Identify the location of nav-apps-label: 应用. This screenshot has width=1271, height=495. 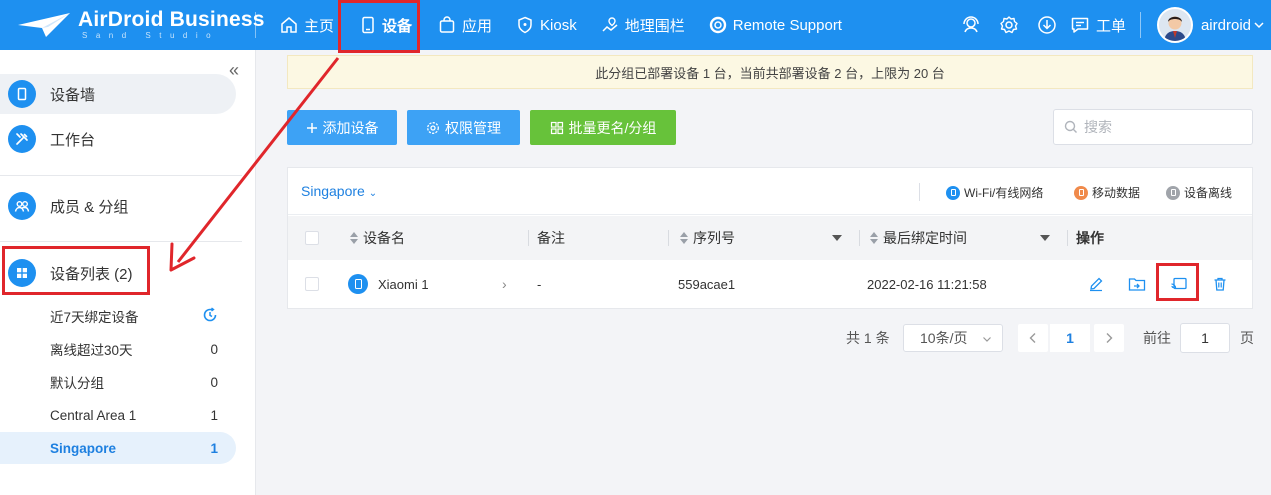
(477, 26).